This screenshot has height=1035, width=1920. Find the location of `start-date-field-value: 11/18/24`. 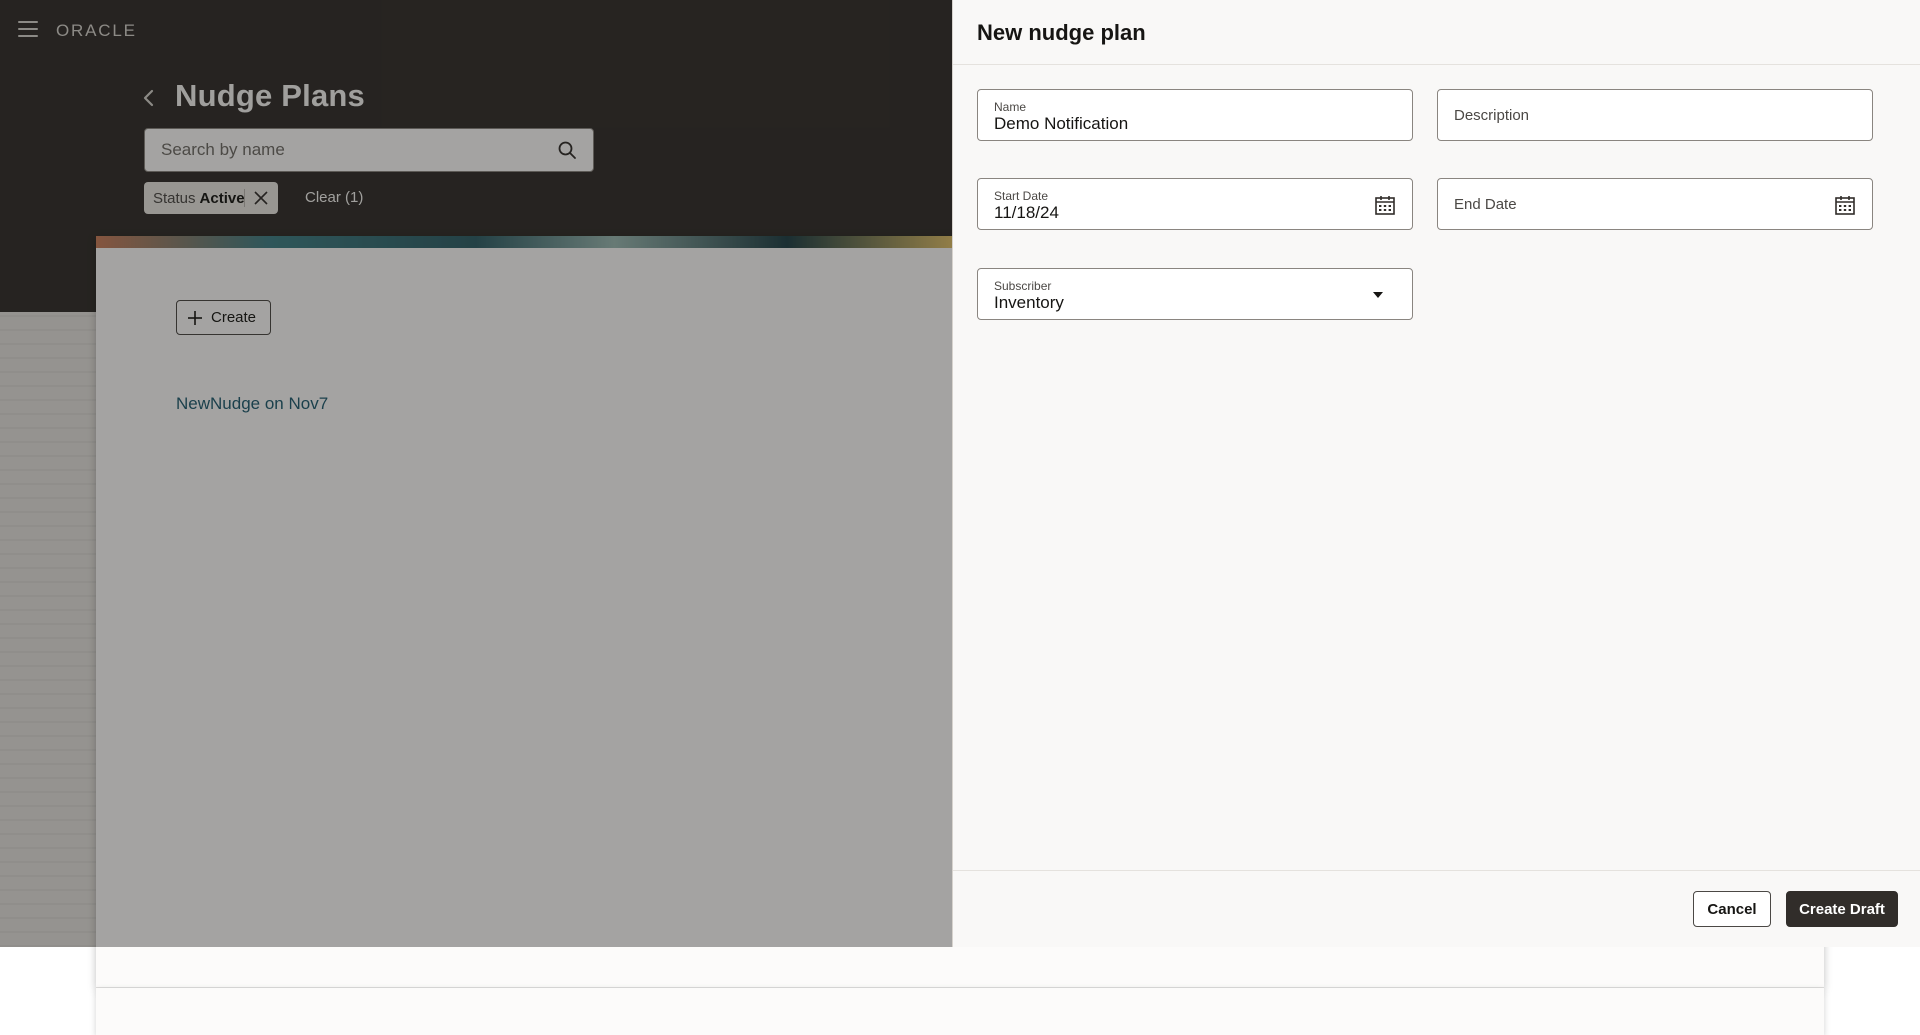

start-date-field-value: 11/18/24 is located at coordinates (1026, 212).